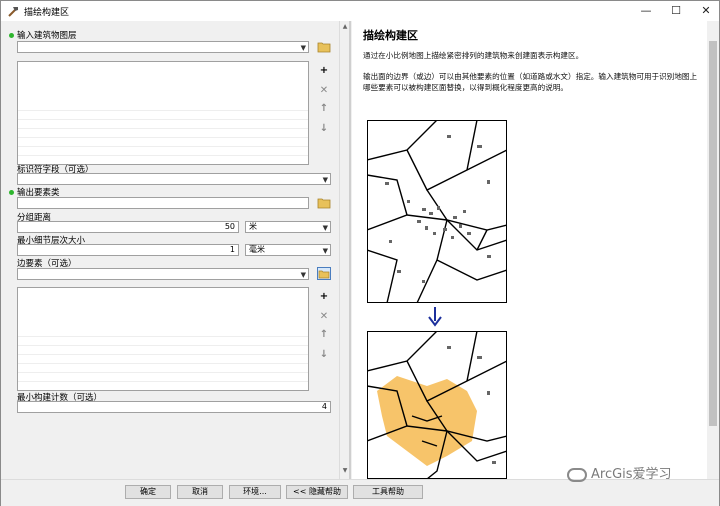 The image size is (720, 506). I want to click on edge-features-list, so click(163, 339).